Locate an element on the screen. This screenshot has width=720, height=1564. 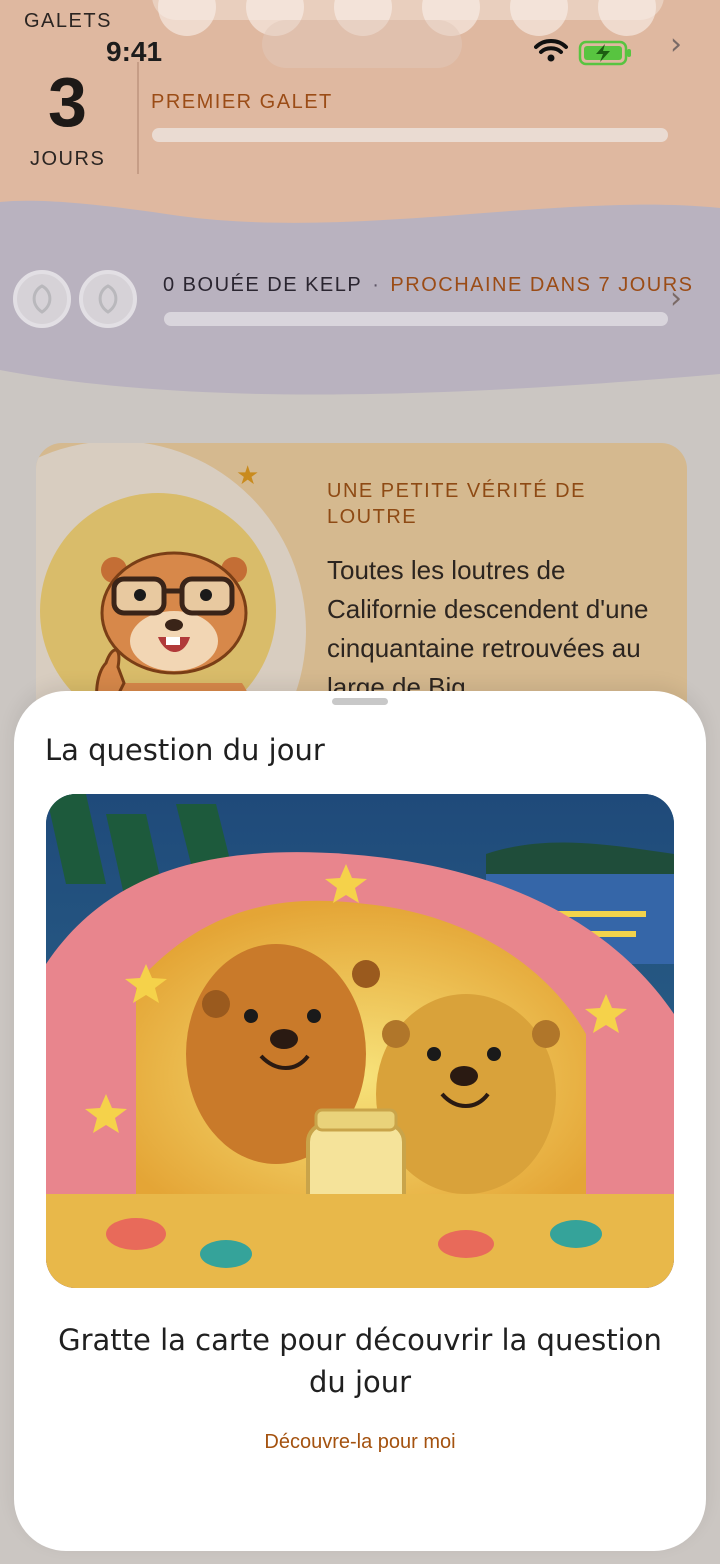
sheet-title: La question du jour is located at coordinates (185, 750).